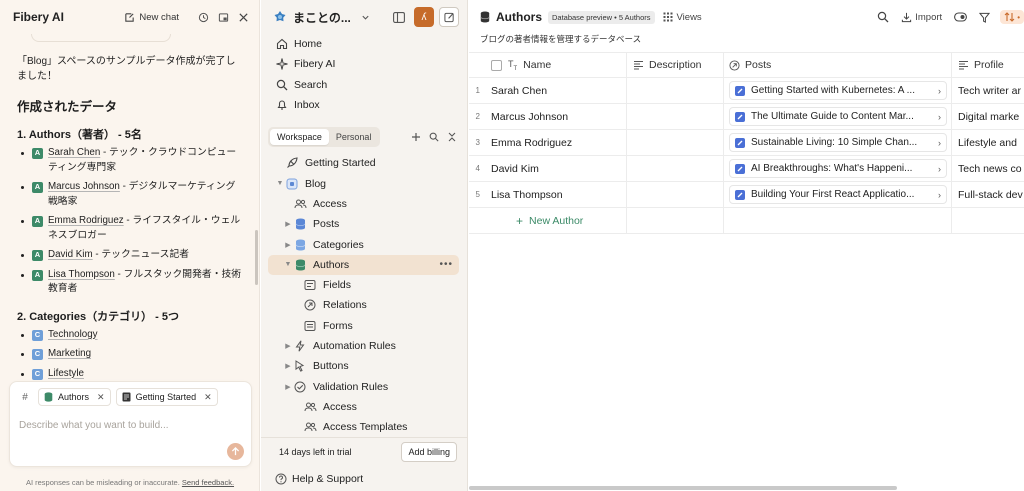 Image resolution: width=1024 pixels, height=491 pixels. What do you see at coordinates (223, 17) in the screenshot?
I see `popout-icon` at bounding box center [223, 17].